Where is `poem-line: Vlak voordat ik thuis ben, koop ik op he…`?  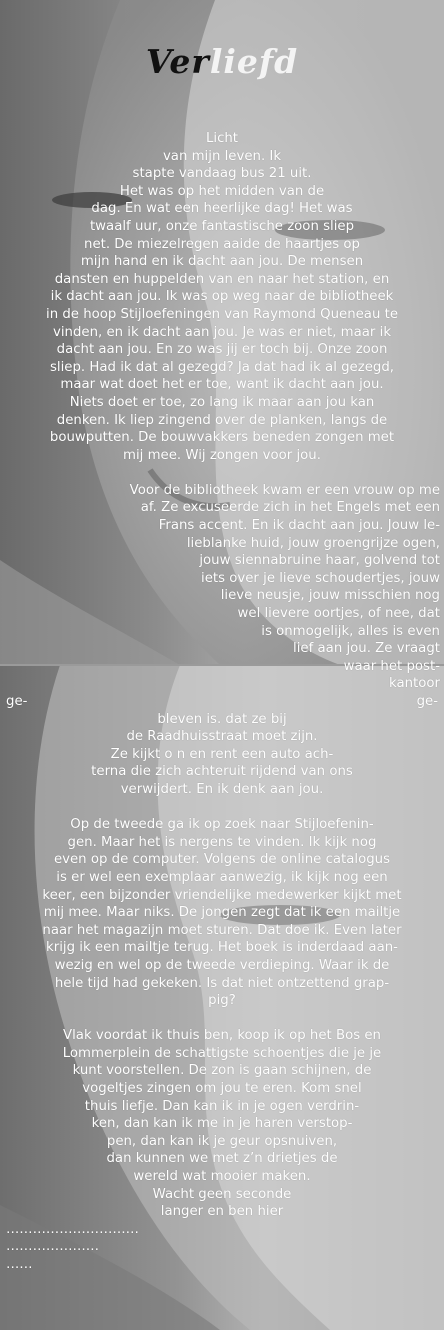
poem-line: Vlak voordat ik thuis ben, koop ik op he… is located at coordinates (222, 1036).